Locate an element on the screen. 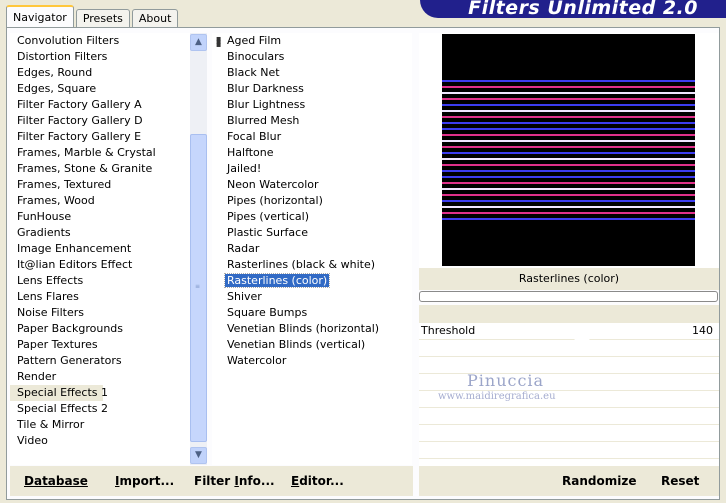  filter-item-label: Halftone is located at coordinates (250, 152).